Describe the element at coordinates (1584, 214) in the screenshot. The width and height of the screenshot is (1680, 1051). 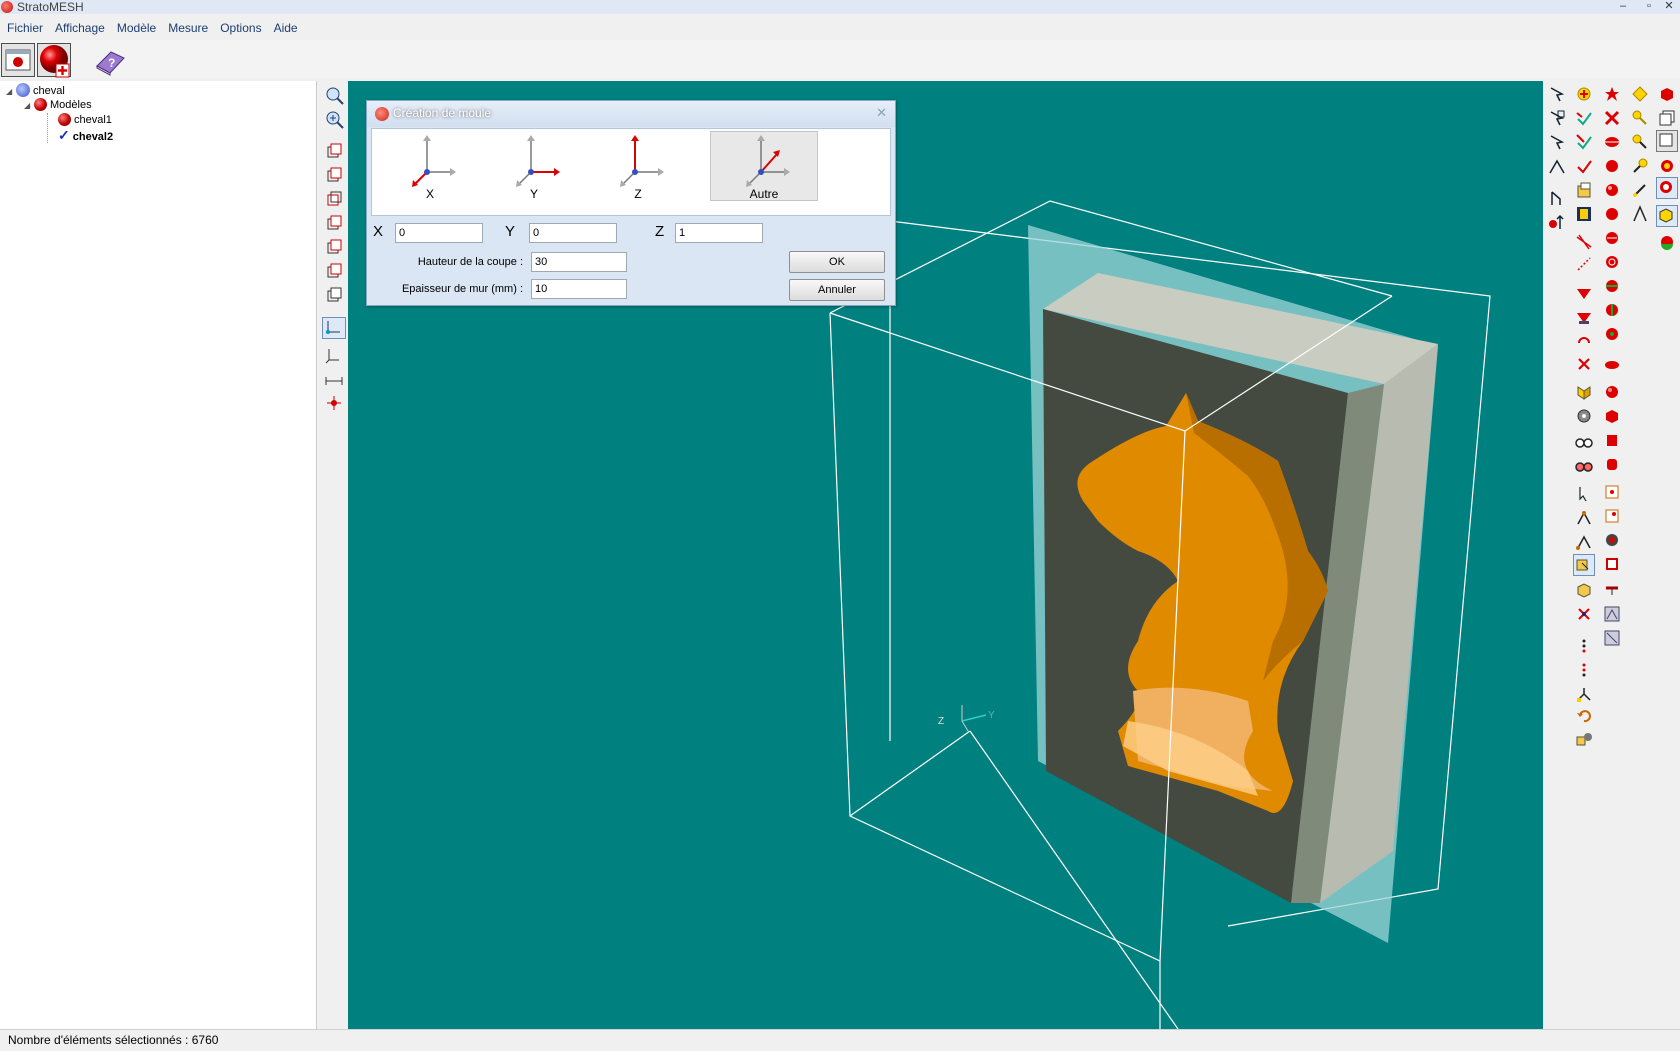
I see `cut-box-icon` at that location.